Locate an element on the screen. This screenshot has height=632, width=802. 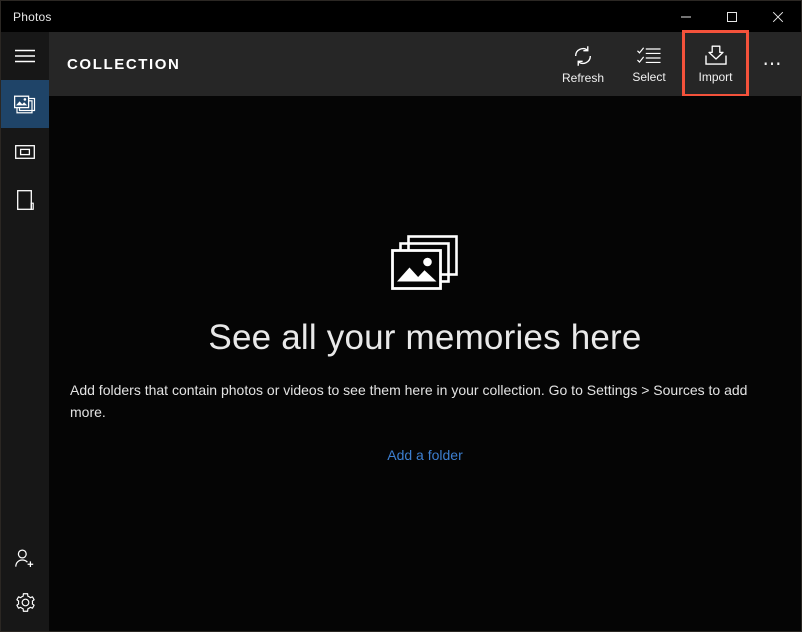
title-bar: Photos is located at coordinates (401, 16).